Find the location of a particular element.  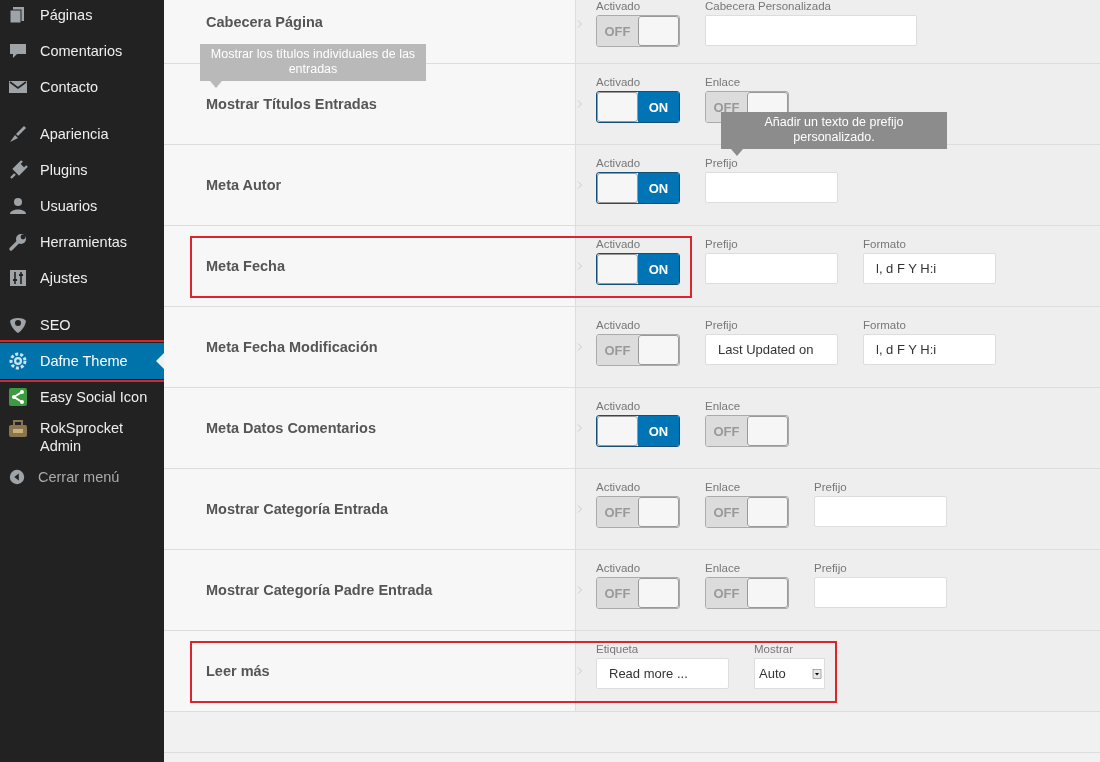

dropdown-field: Auto is located at coordinates (789, 673).